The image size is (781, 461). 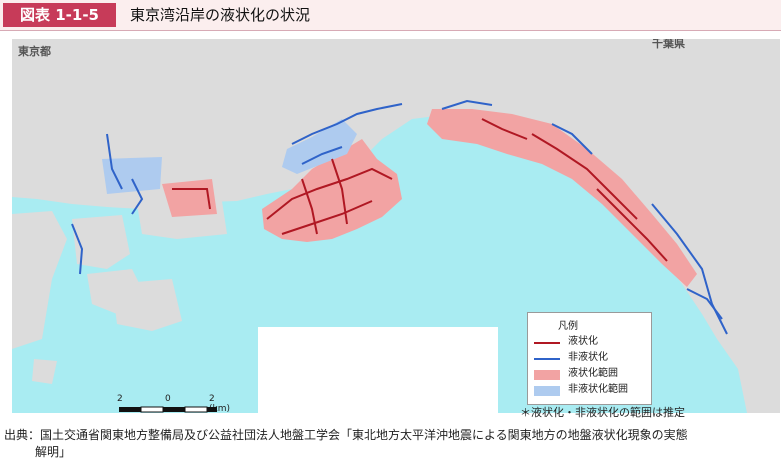 I want to click on map-legend: 凡例 液状化 非液状化 液状化範囲 非液状化範囲, so click(x=589, y=358).